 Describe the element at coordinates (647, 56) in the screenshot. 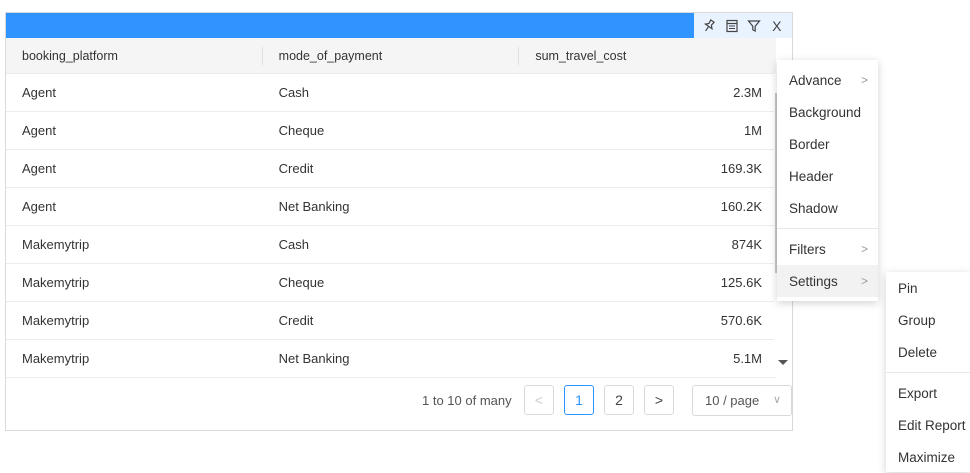

I see `column-header-sum-travel-cost: sum_travel_cost` at that location.